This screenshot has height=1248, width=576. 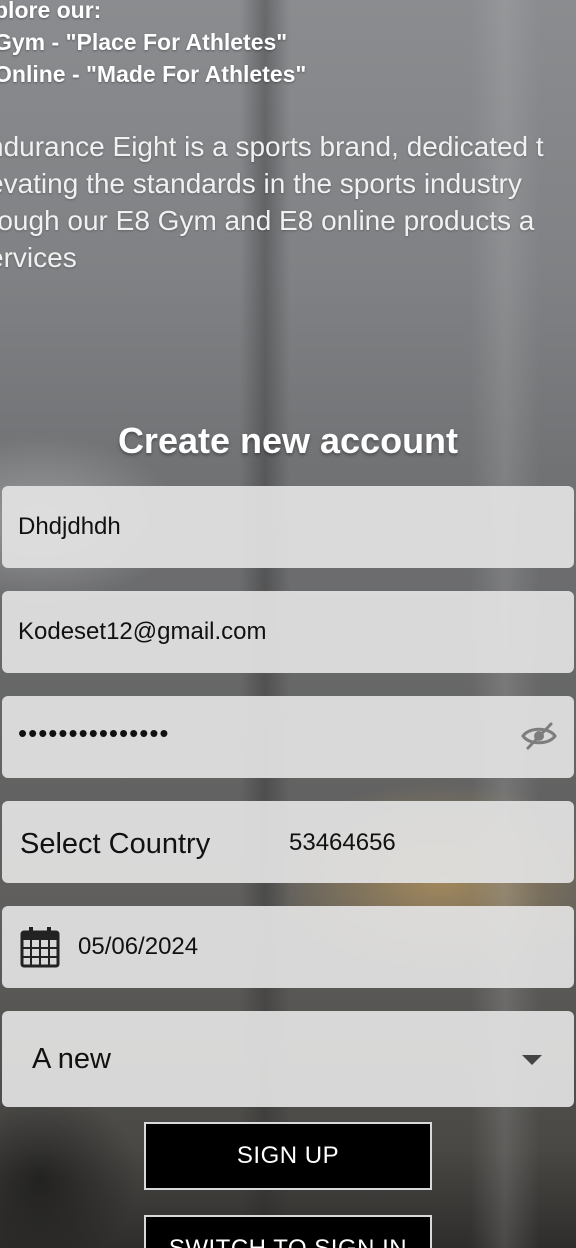 I want to click on explore-gym-line: Gym - "Place For Athletes", so click(x=144, y=42).